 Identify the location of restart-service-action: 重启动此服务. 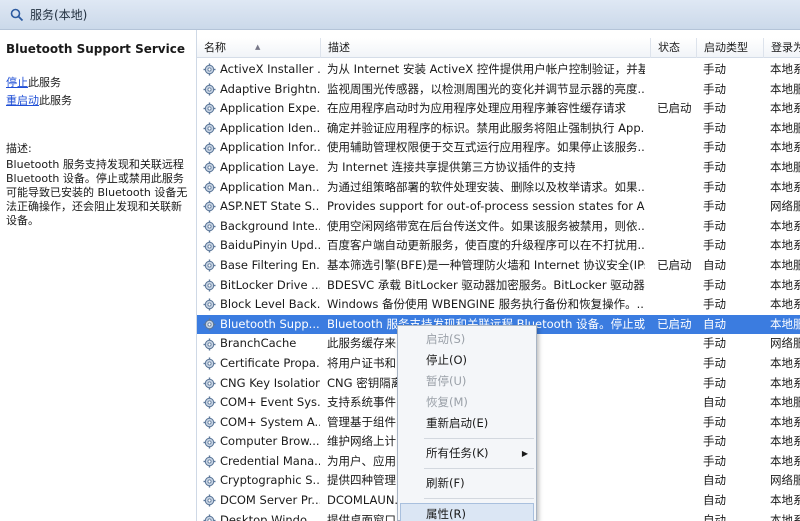
(98, 100).